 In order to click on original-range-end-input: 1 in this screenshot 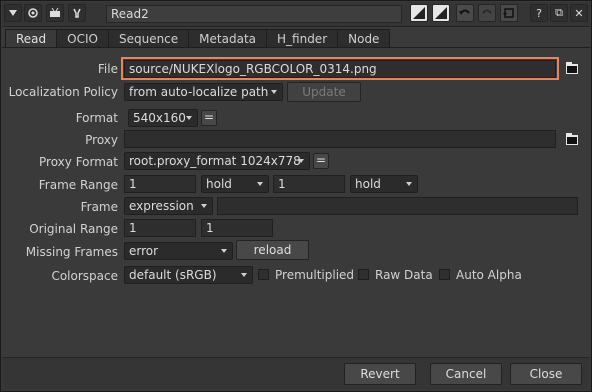, I will do `click(237, 228)`.